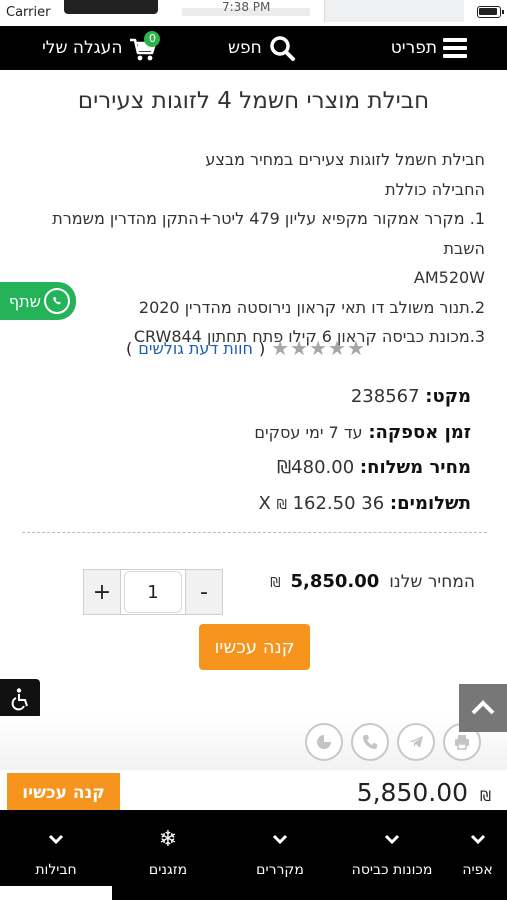 The image size is (507, 900). I want to click on our-price: המחיר שלנו 5,850.00 ₪, so click(372, 581).